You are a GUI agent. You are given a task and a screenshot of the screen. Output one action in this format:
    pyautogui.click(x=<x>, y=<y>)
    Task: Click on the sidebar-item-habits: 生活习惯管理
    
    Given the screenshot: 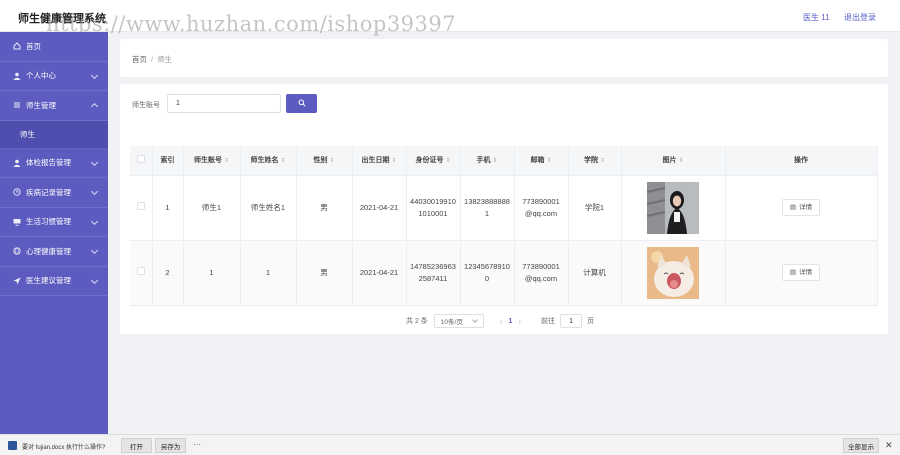 What is the action you would take?
    pyautogui.click(x=54, y=222)
    